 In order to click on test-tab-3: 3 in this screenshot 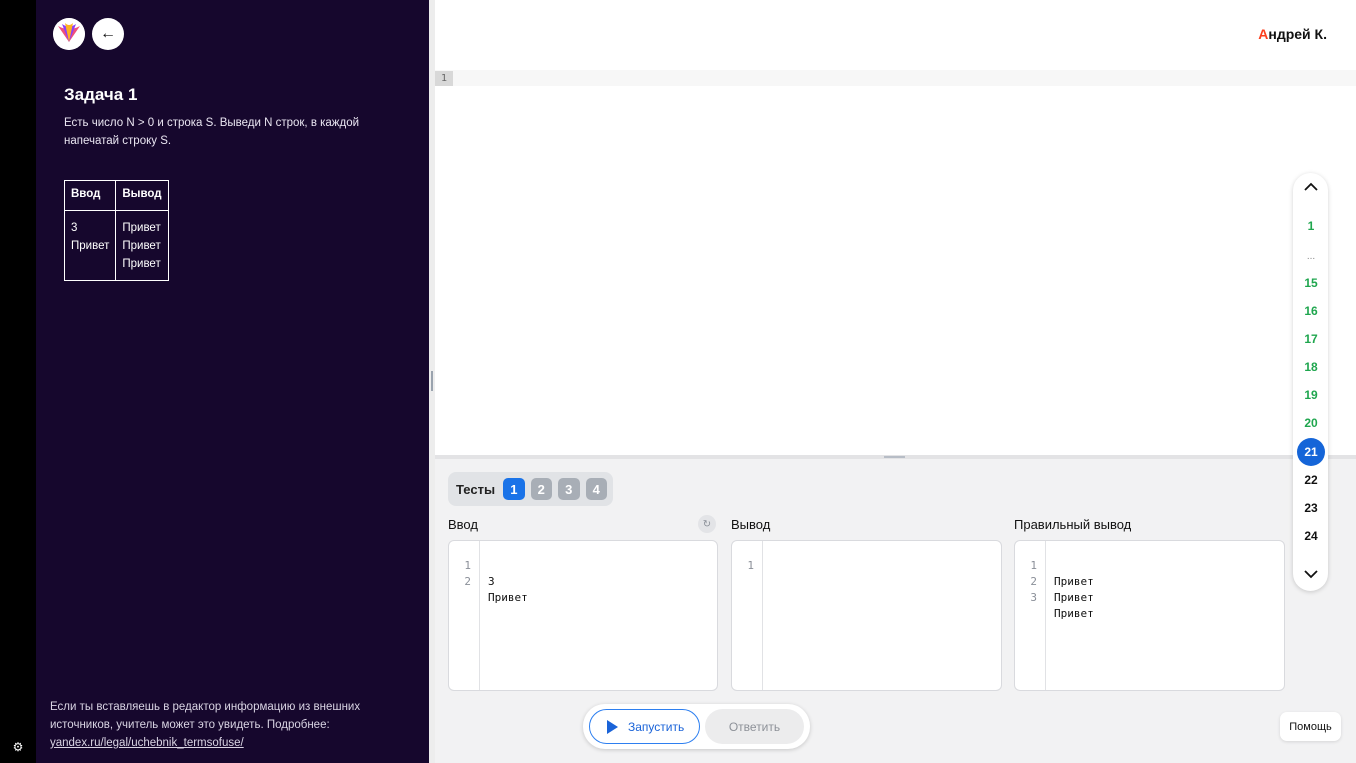, I will do `click(569, 489)`.